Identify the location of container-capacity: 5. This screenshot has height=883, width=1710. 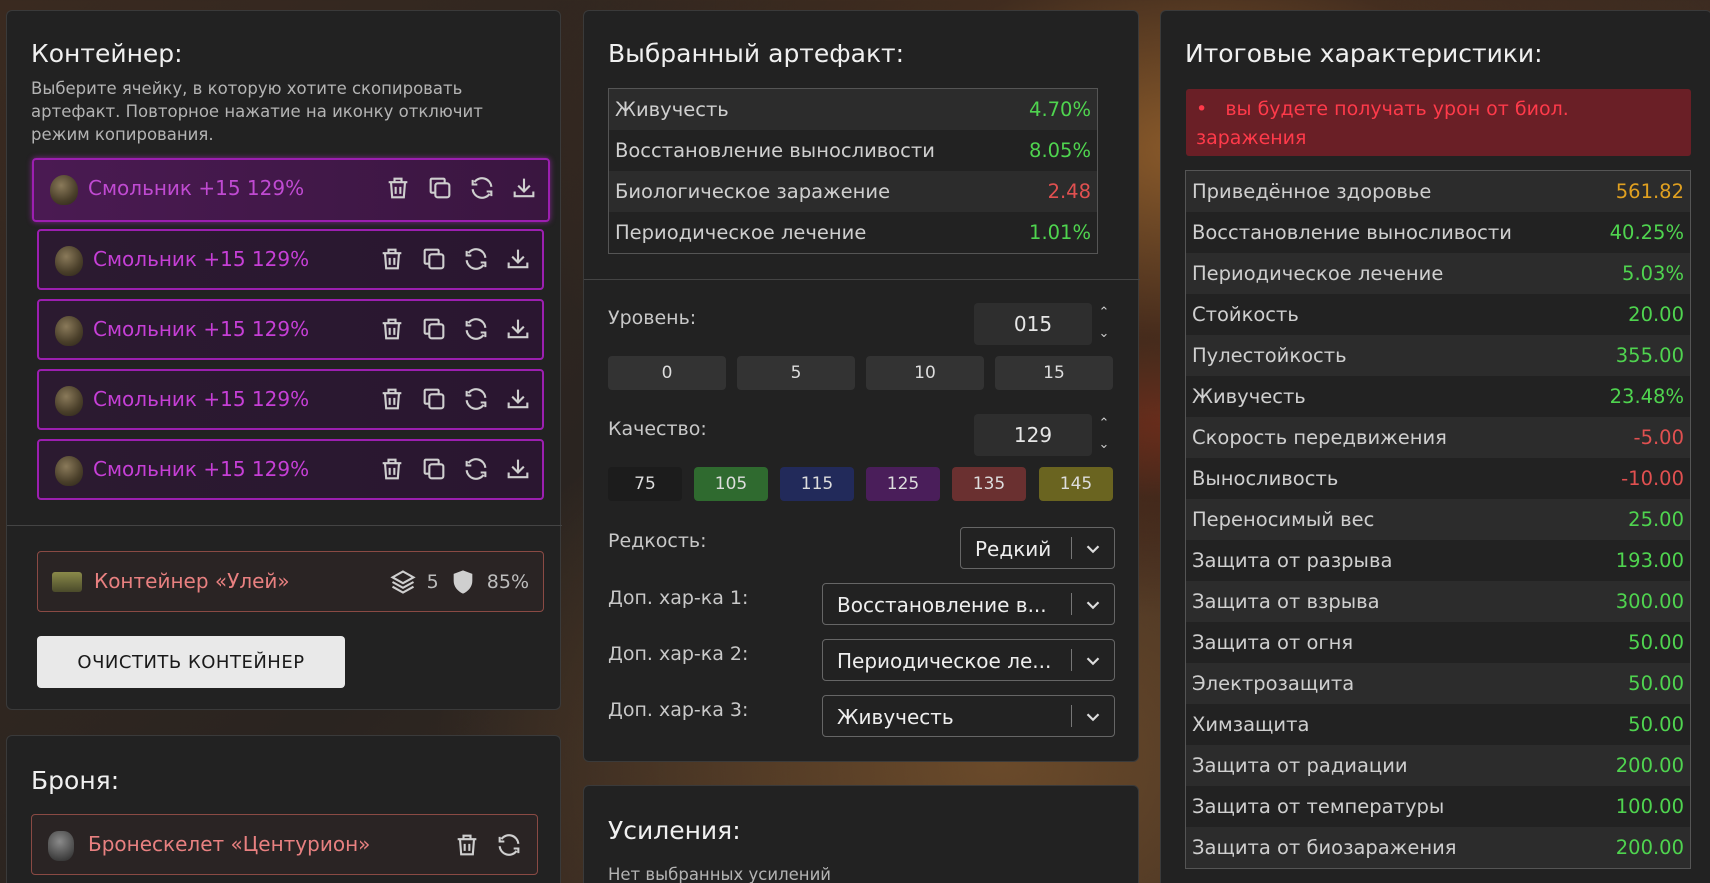
(432, 582).